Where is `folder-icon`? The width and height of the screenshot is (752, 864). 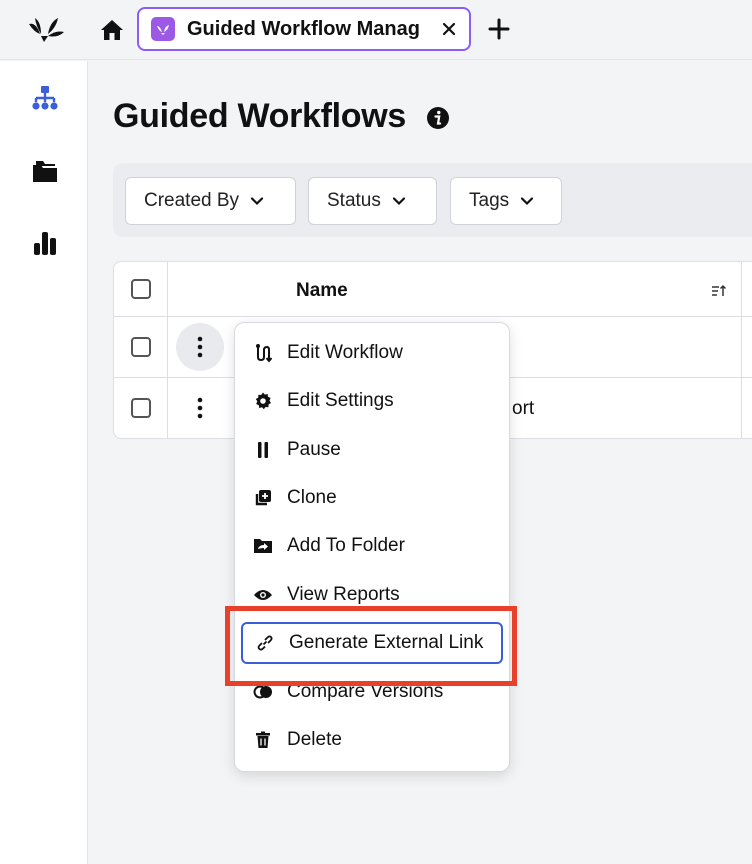
folder-icon is located at coordinates (45, 171).